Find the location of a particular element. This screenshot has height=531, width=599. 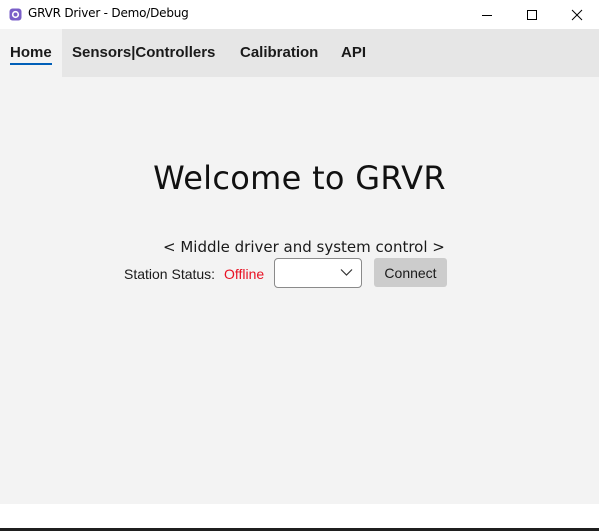

nav-bar: Home Sensors|Controllers Calibration API is located at coordinates (299, 53).